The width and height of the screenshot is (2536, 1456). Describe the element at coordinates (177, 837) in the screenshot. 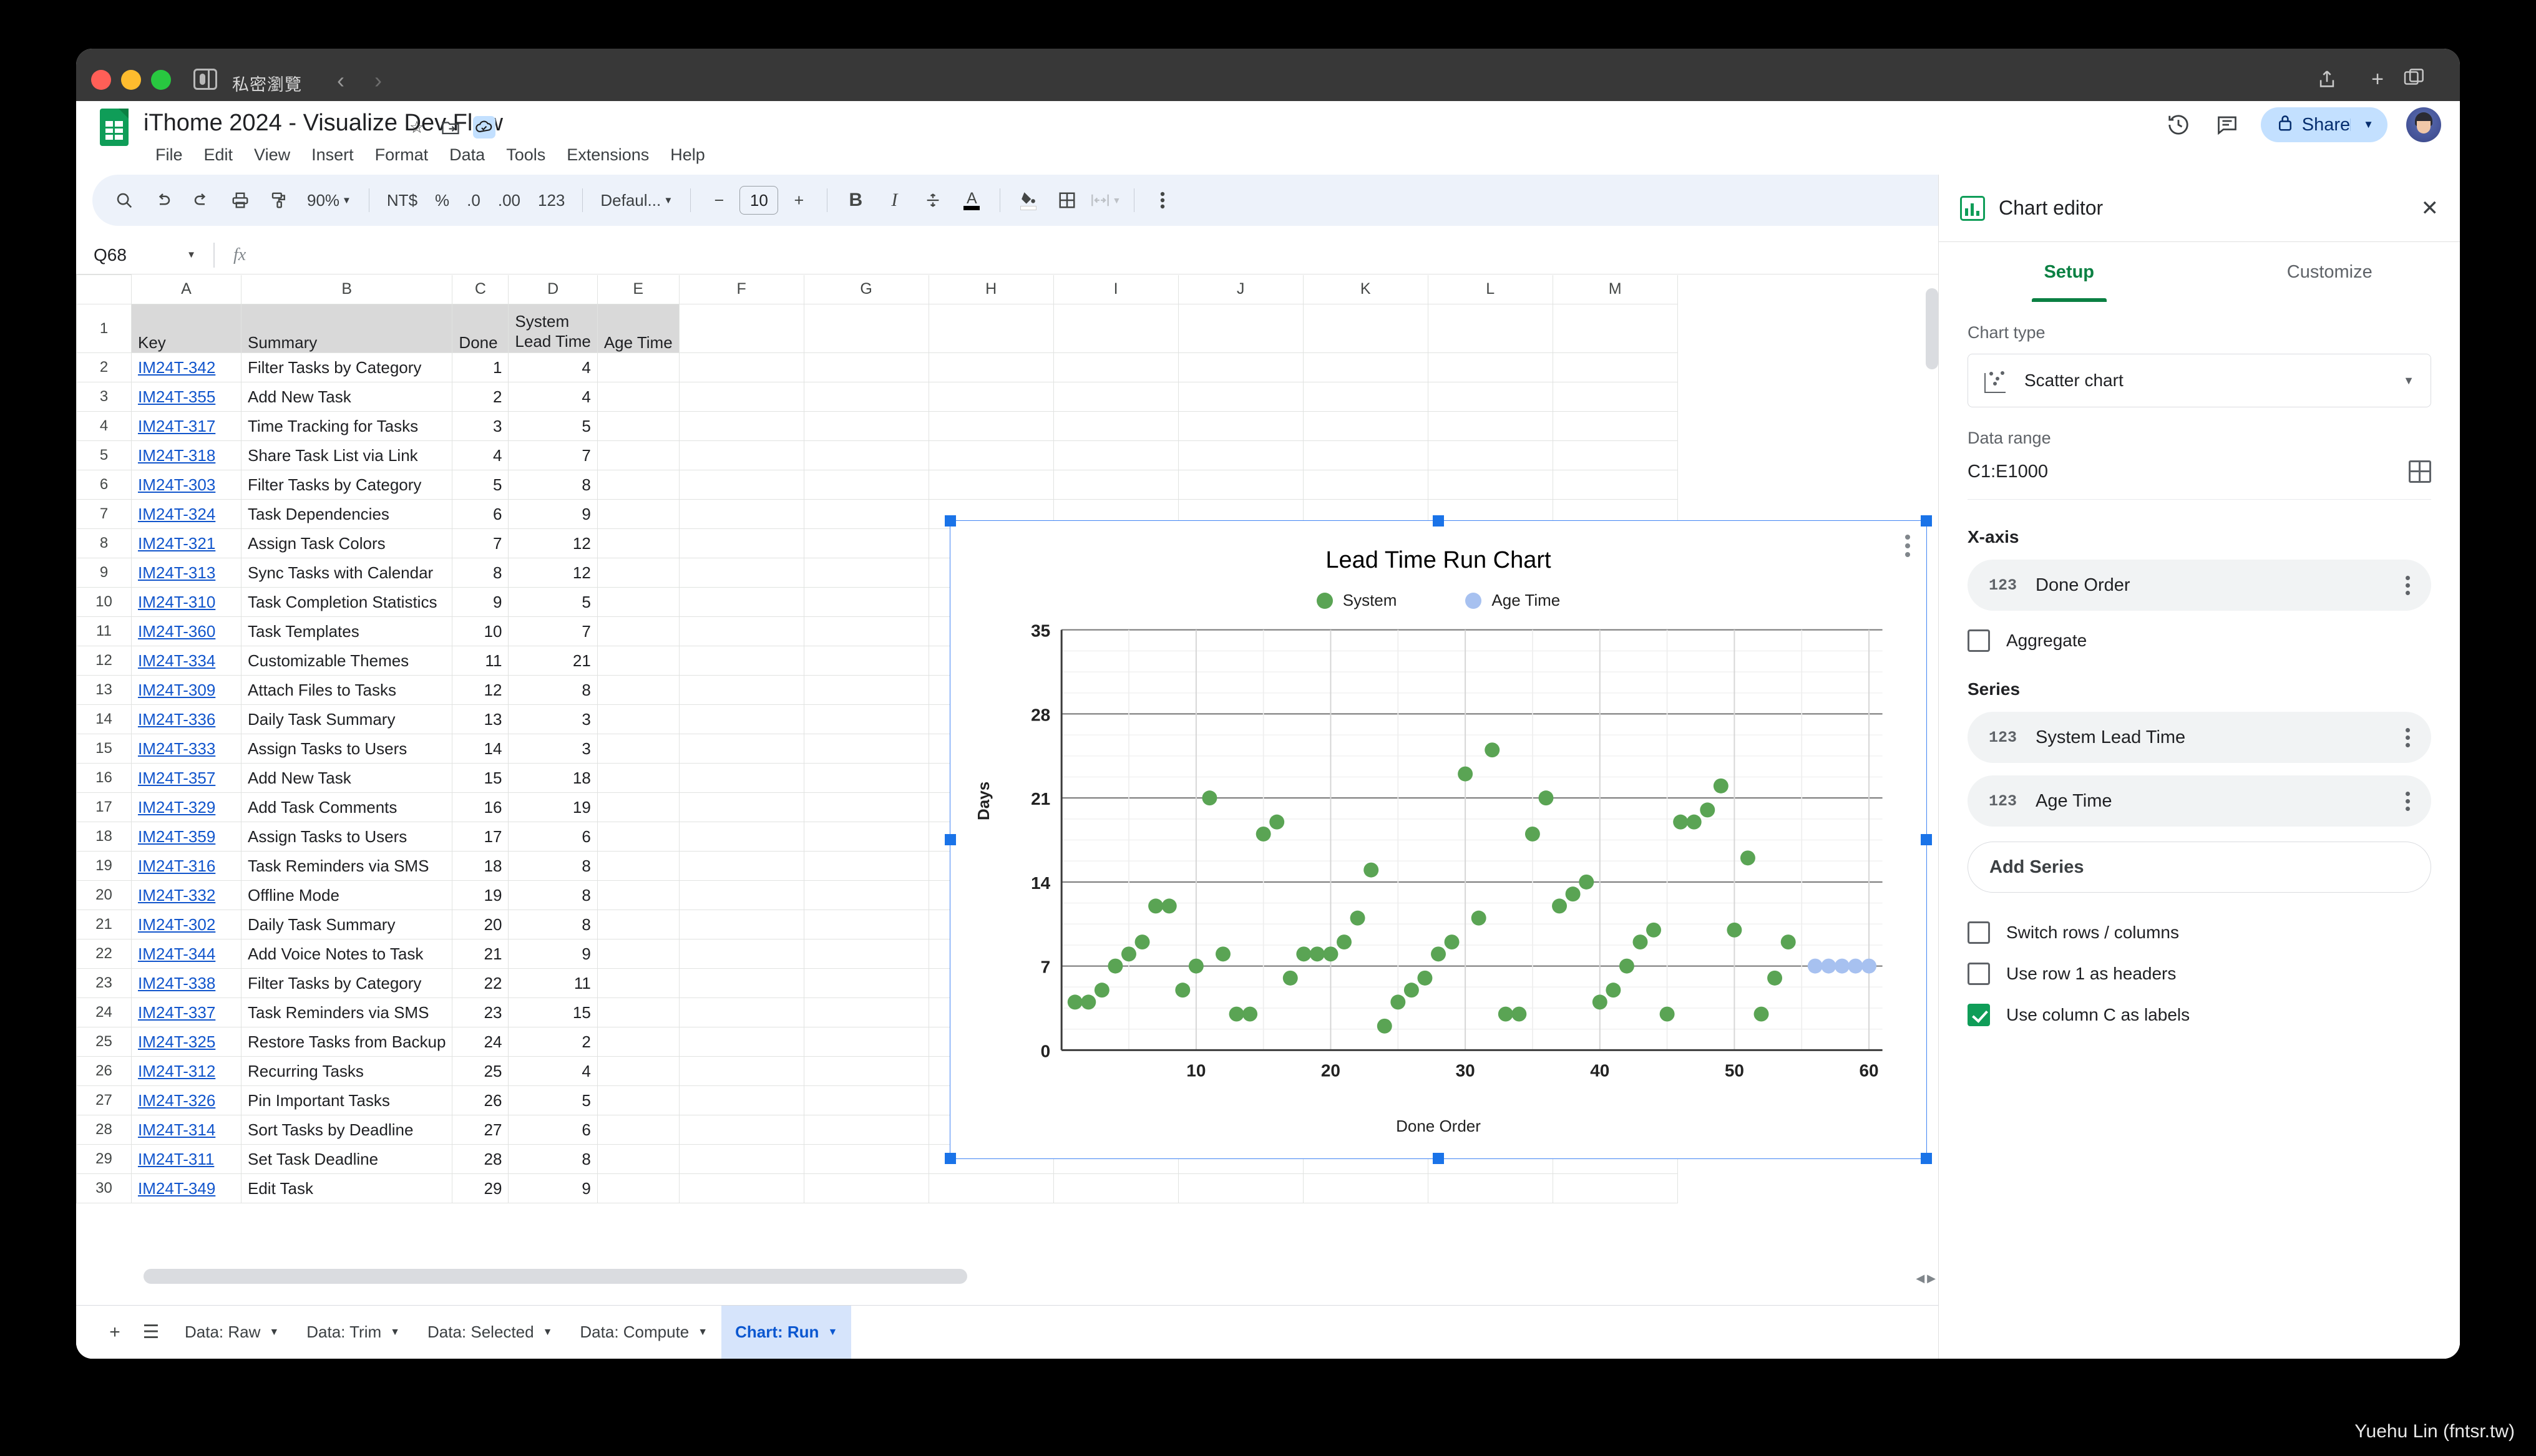

I see `issue-link: IM24T-359` at that location.